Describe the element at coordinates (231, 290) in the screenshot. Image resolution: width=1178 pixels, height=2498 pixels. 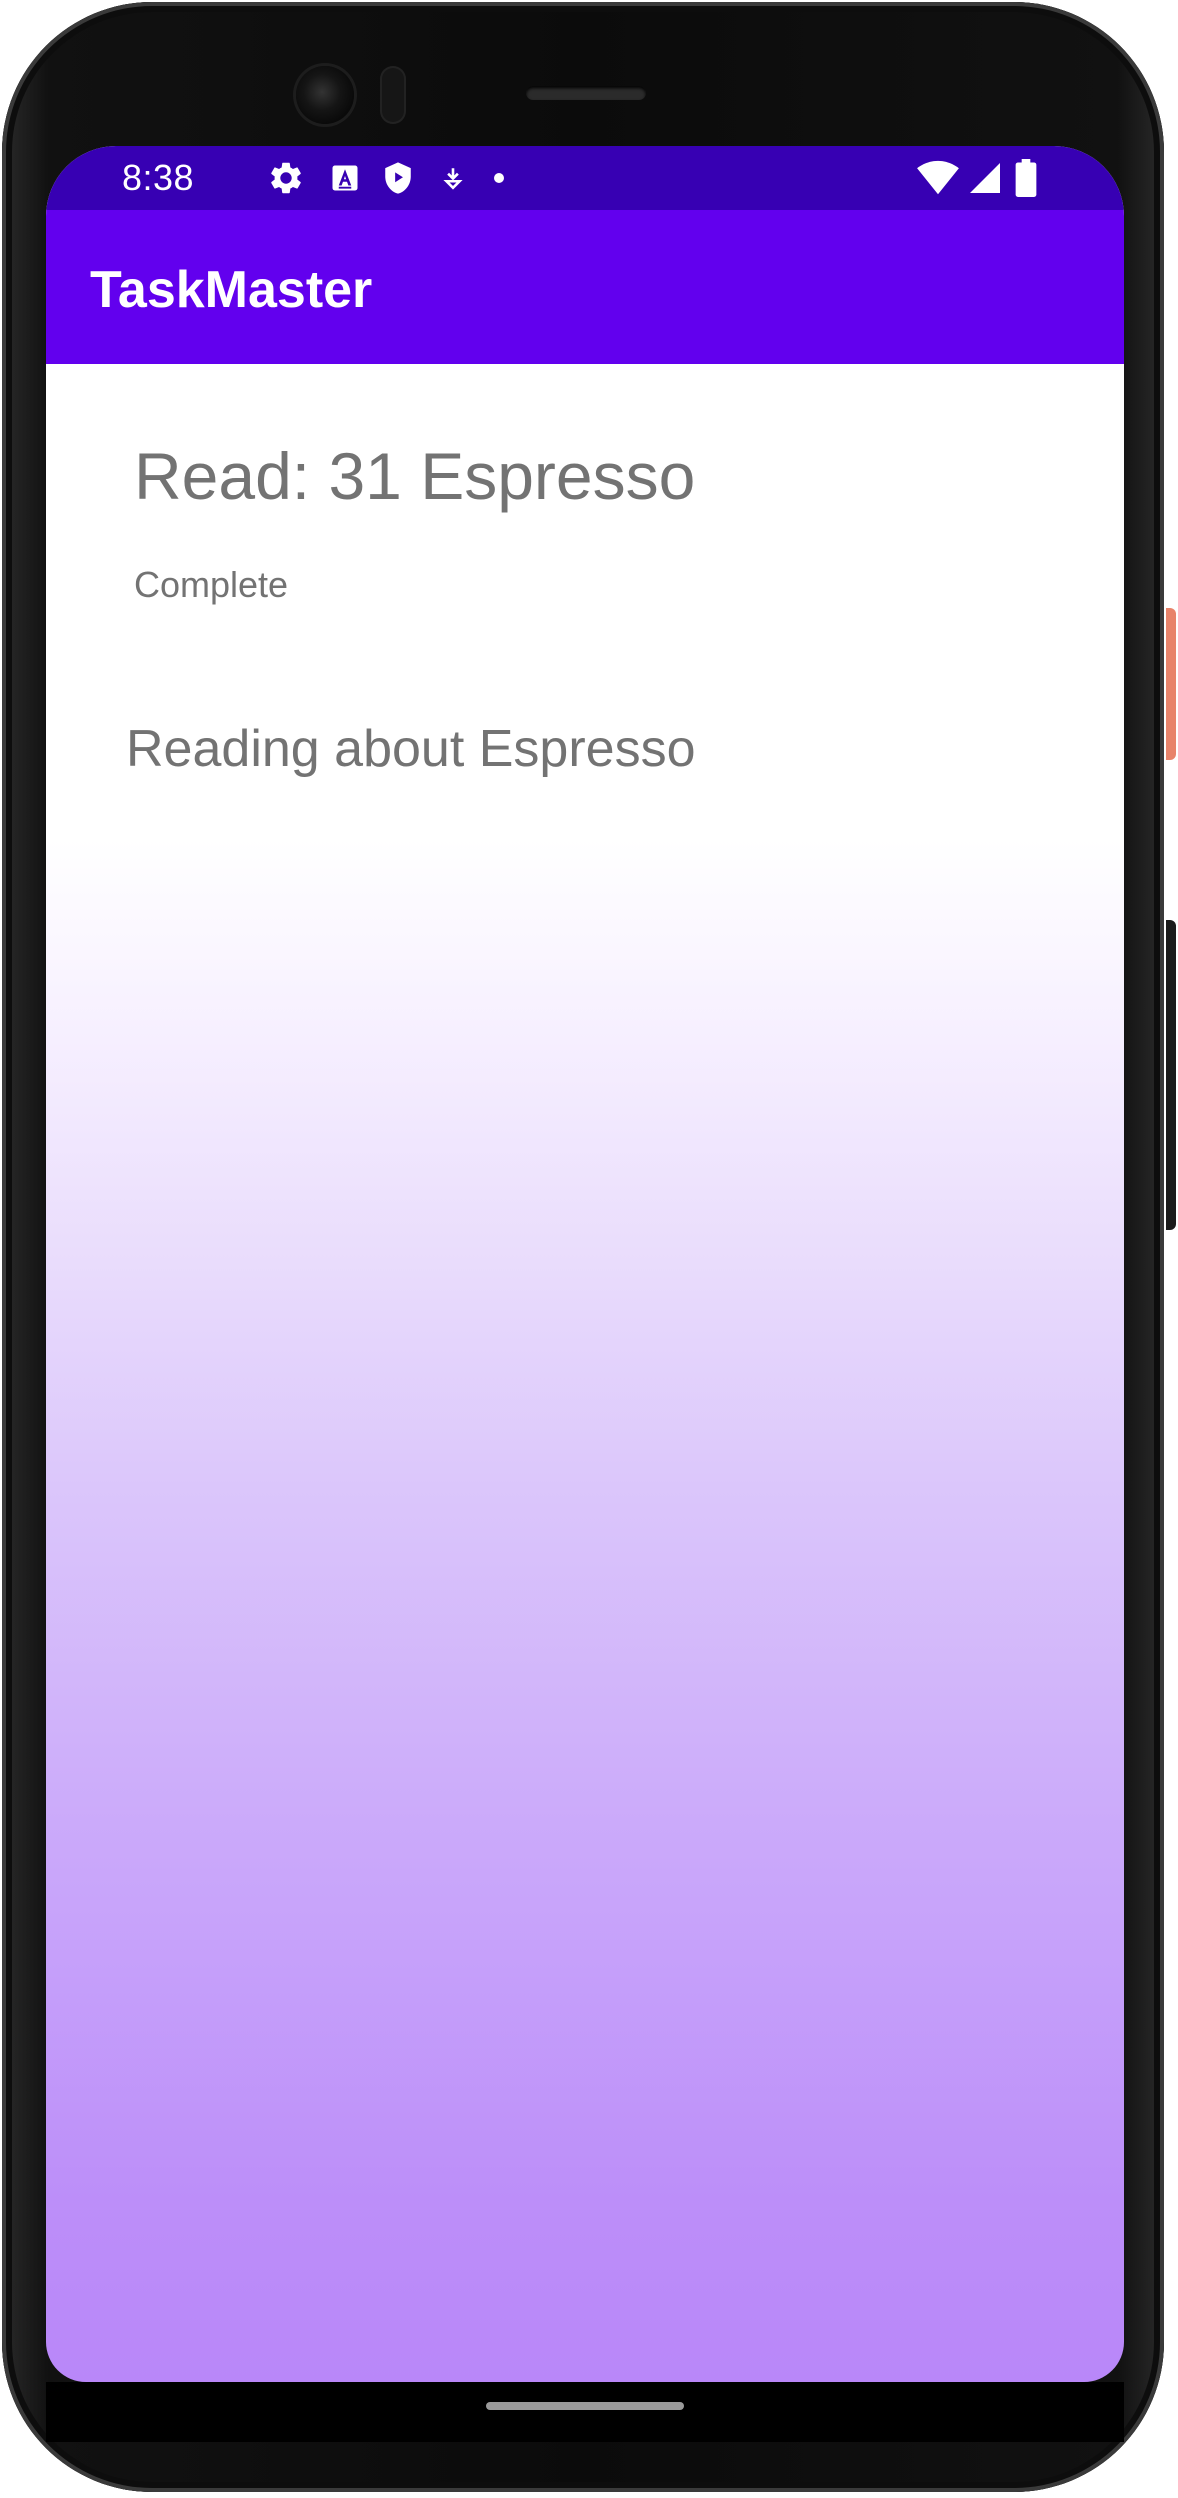
I see `app-title: TaskMaster` at that location.